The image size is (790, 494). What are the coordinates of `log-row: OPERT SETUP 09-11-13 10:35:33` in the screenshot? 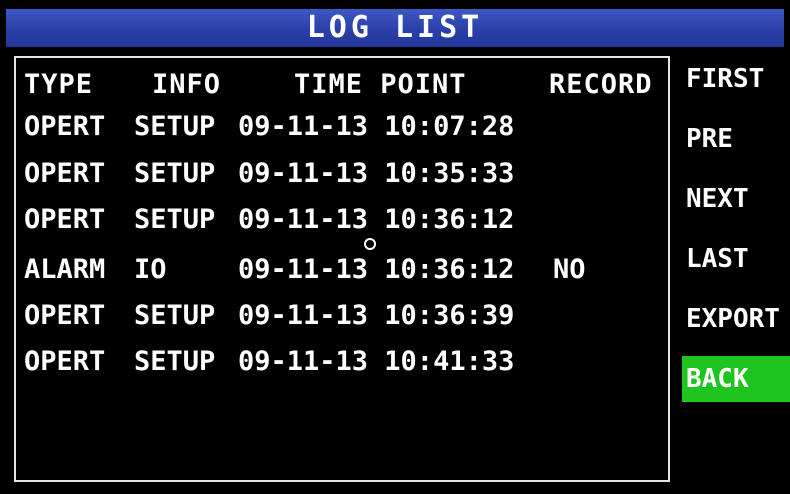 It's located at (342, 174).